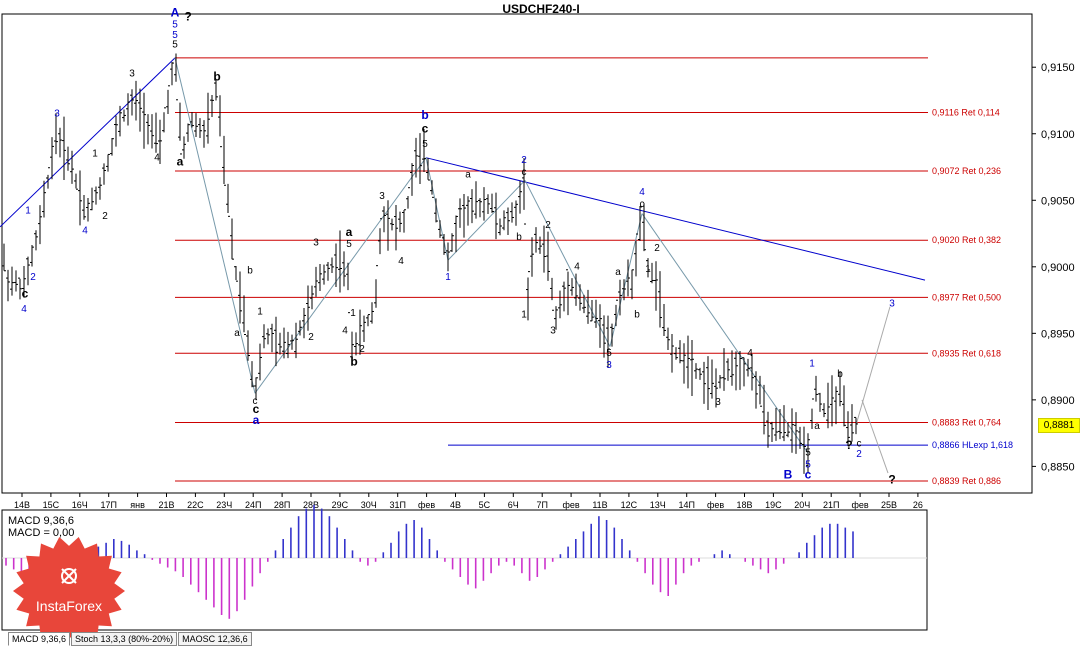 Image resolution: width=1082 pixels, height=661 pixels. I want to click on x-tick-label: 23Ч, so click(224, 505).